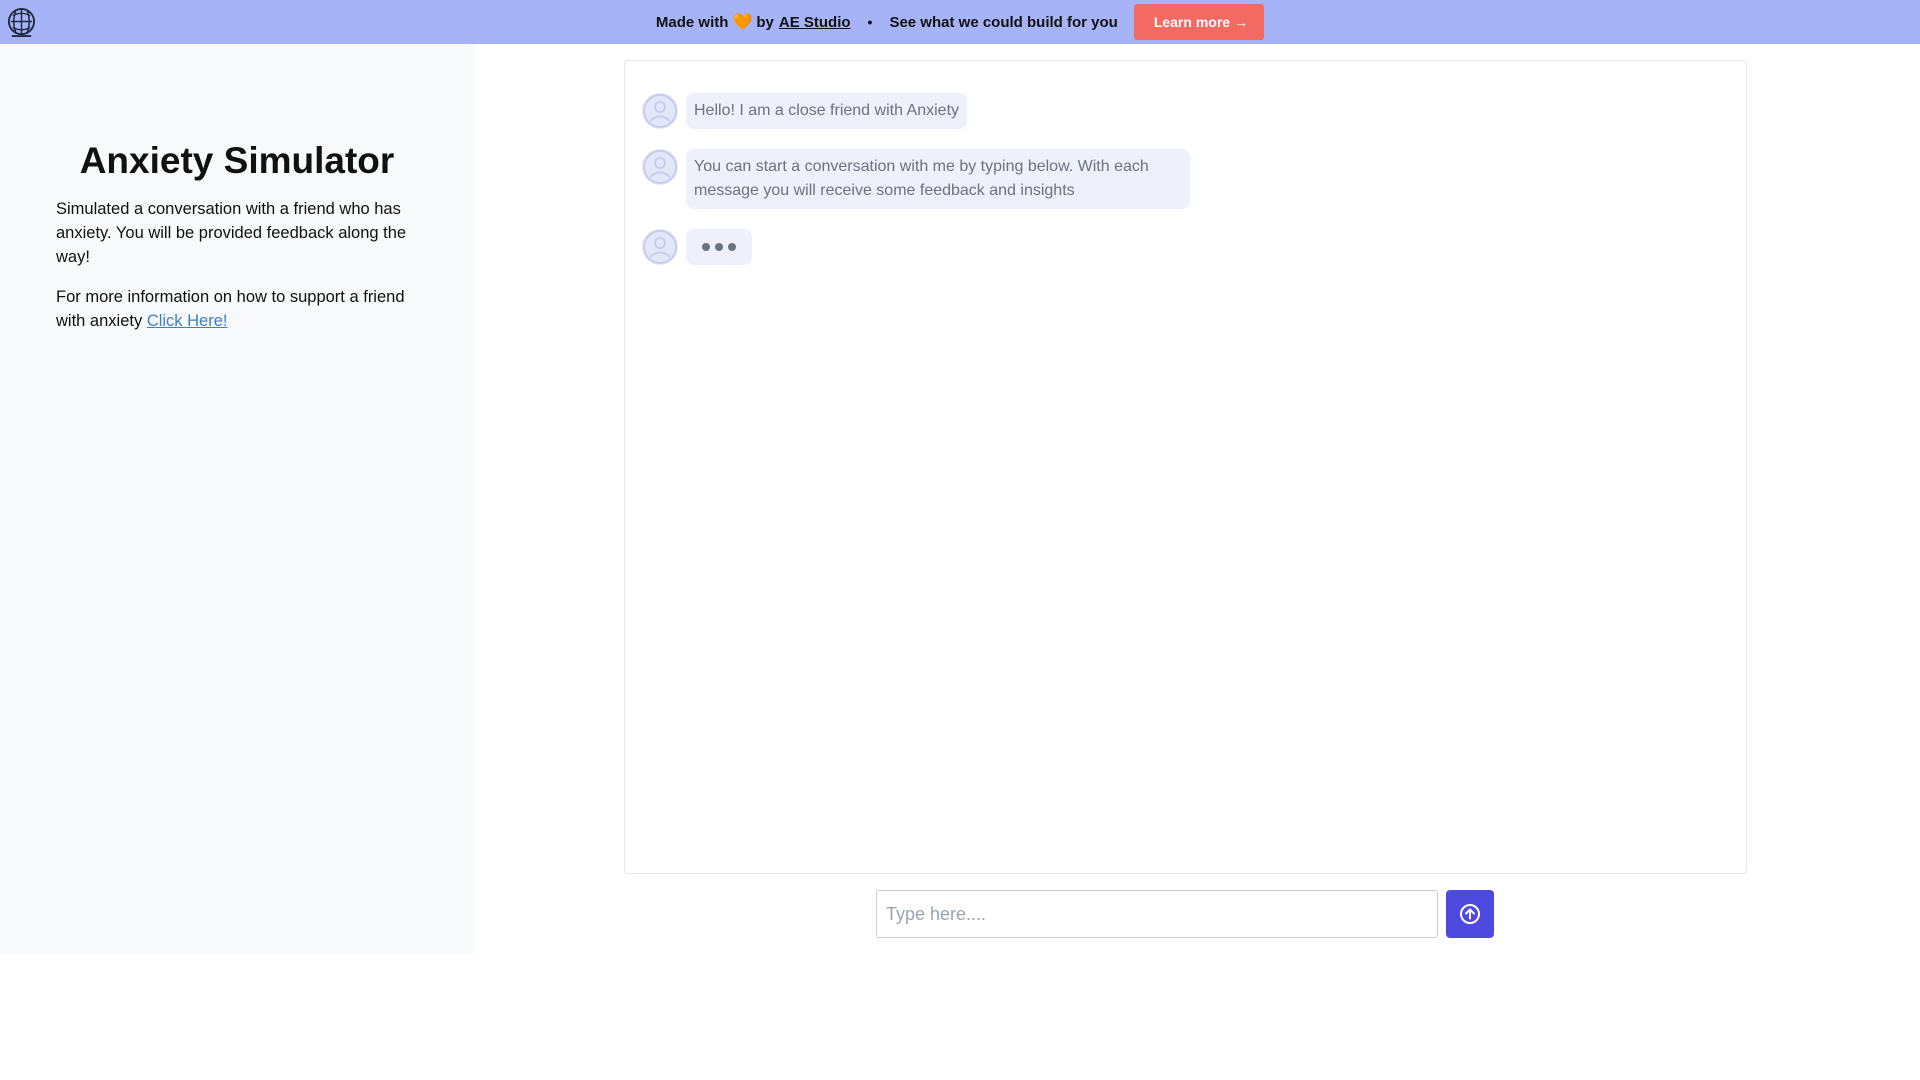 The width and height of the screenshot is (1920, 1080). I want to click on heart-icon: 🧡, so click(742, 22).